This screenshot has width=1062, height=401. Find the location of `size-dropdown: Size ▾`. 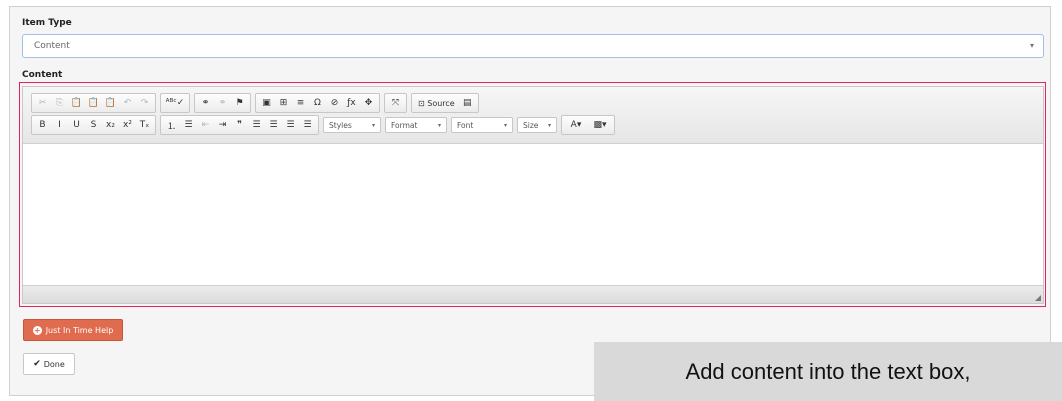

size-dropdown: Size ▾ is located at coordinates (537, 125).